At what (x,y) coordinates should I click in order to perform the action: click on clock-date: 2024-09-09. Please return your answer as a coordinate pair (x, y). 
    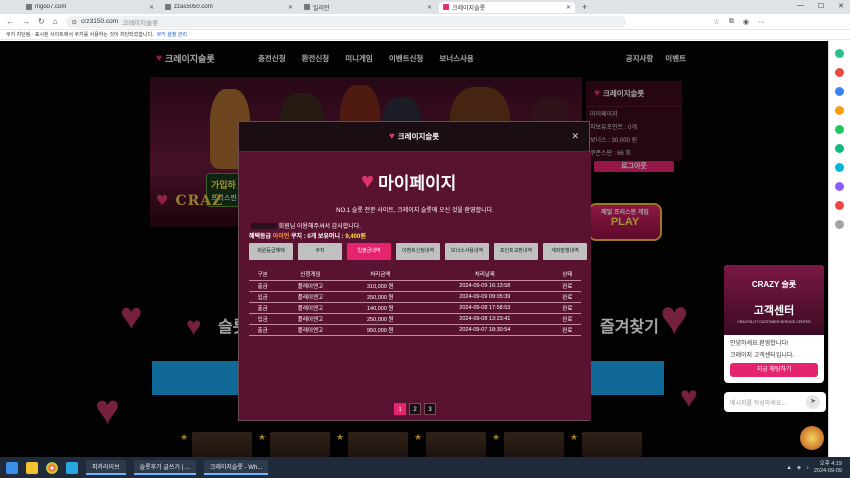
    Looking at the image, I should click on (827, 470).